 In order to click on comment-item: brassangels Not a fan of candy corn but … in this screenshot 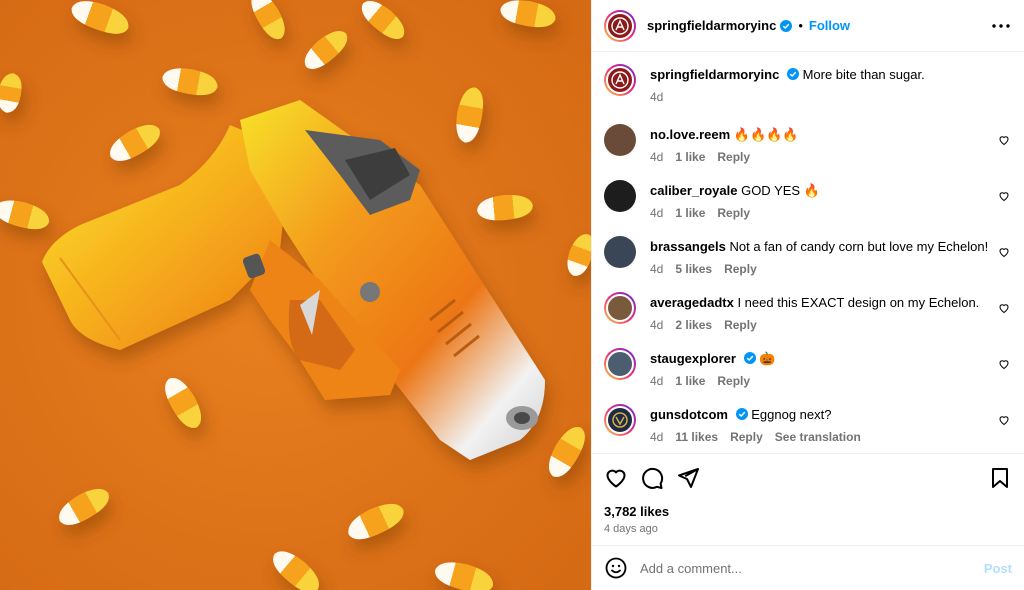, I will do `click(807, 256)`.